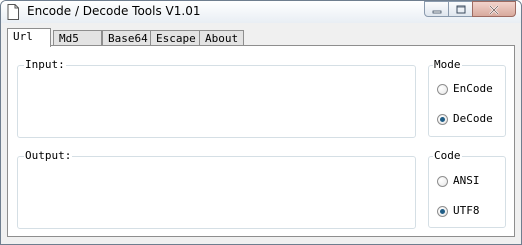  Describe the element at coordinates (466, 210) in the screenshot. I see `code-utf8-label: UTF8` at that location.